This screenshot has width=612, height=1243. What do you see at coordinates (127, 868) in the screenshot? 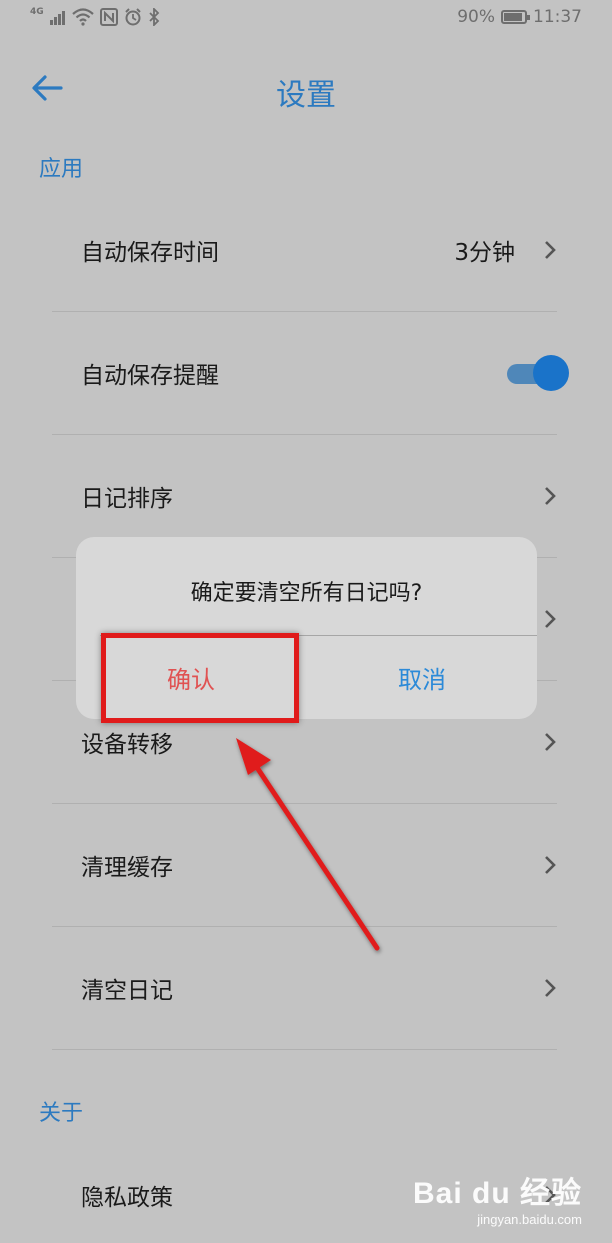
I see `row-label: 清理缓存` at bounding box center [127, 868].